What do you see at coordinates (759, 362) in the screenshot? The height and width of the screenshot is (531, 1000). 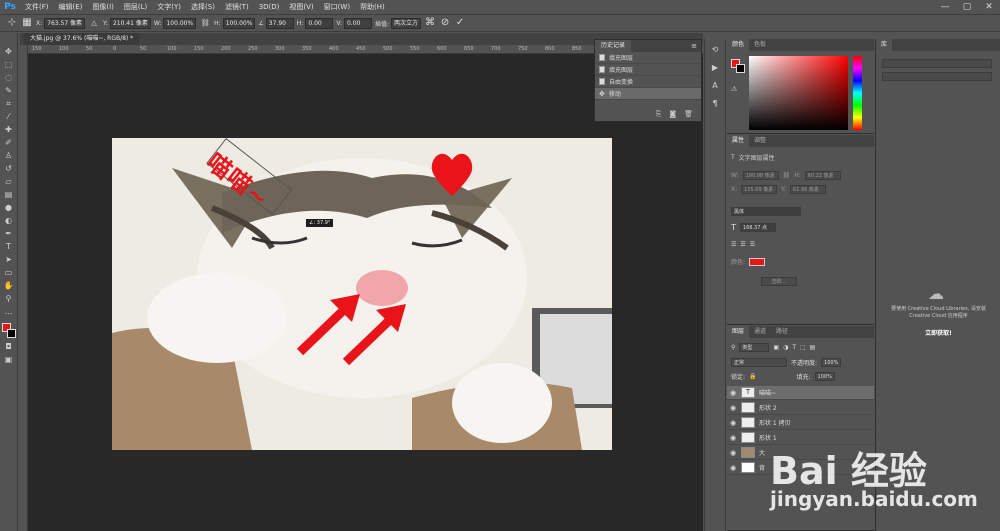 I see `blend-mode-select: 正常` at bounding box center [759, 362].